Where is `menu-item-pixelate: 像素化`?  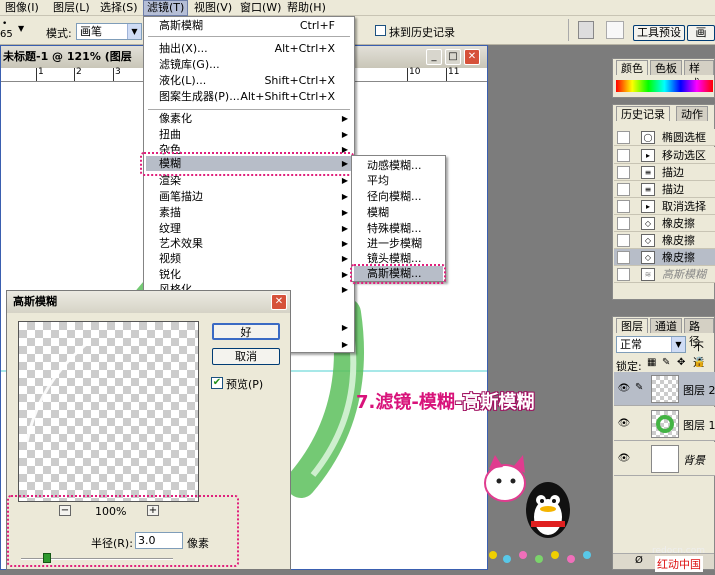
menu-item-pixelate: 像素化 is located at coordinates (175, 118).